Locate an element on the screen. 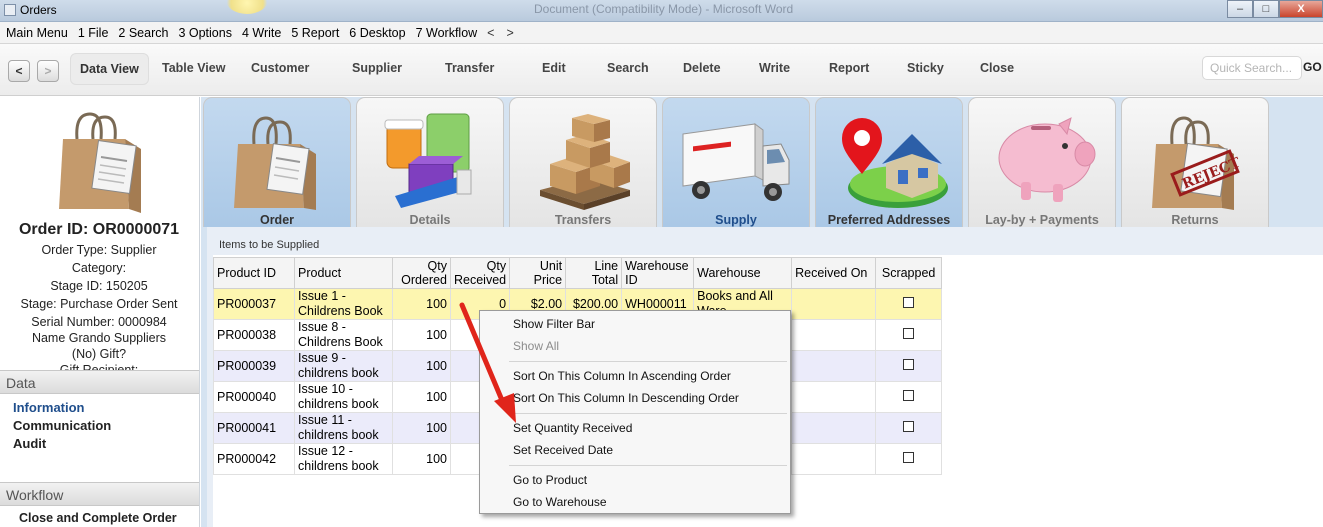 This screenshot has width=1323, height=527. data-section-header: Data is located at coordinates (99, 382).